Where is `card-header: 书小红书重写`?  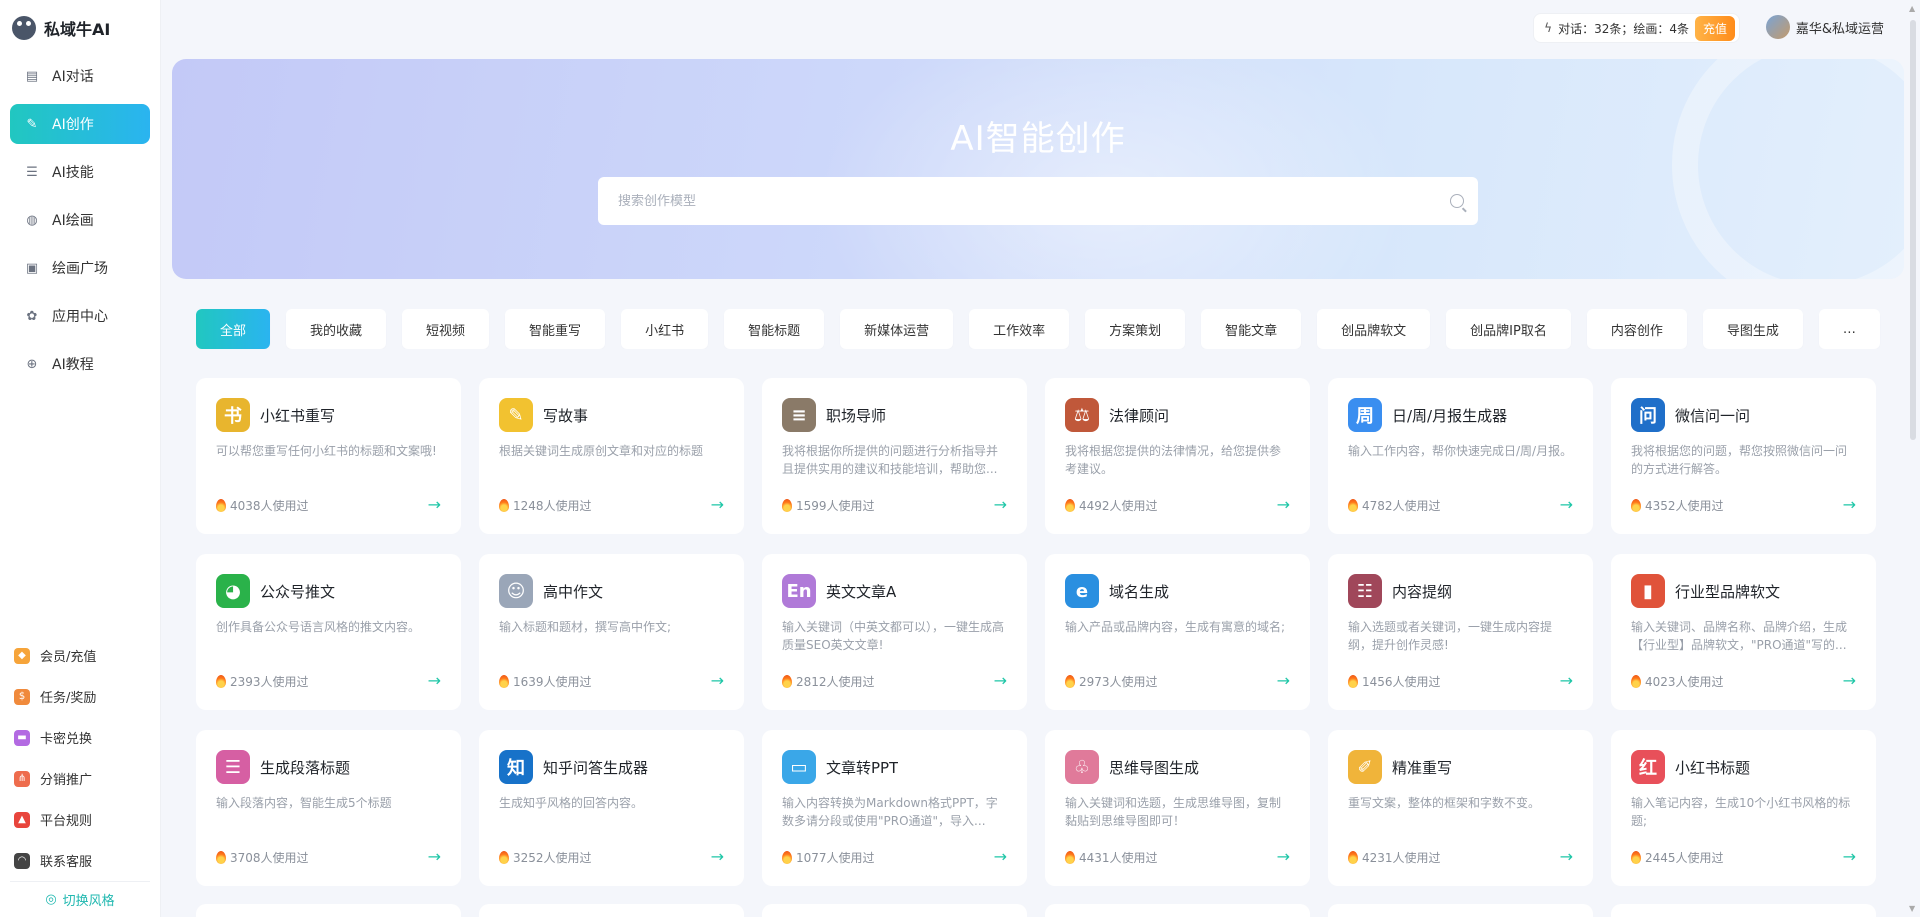 card-header: 书小红书重写 is located at coordinates (328, 415).